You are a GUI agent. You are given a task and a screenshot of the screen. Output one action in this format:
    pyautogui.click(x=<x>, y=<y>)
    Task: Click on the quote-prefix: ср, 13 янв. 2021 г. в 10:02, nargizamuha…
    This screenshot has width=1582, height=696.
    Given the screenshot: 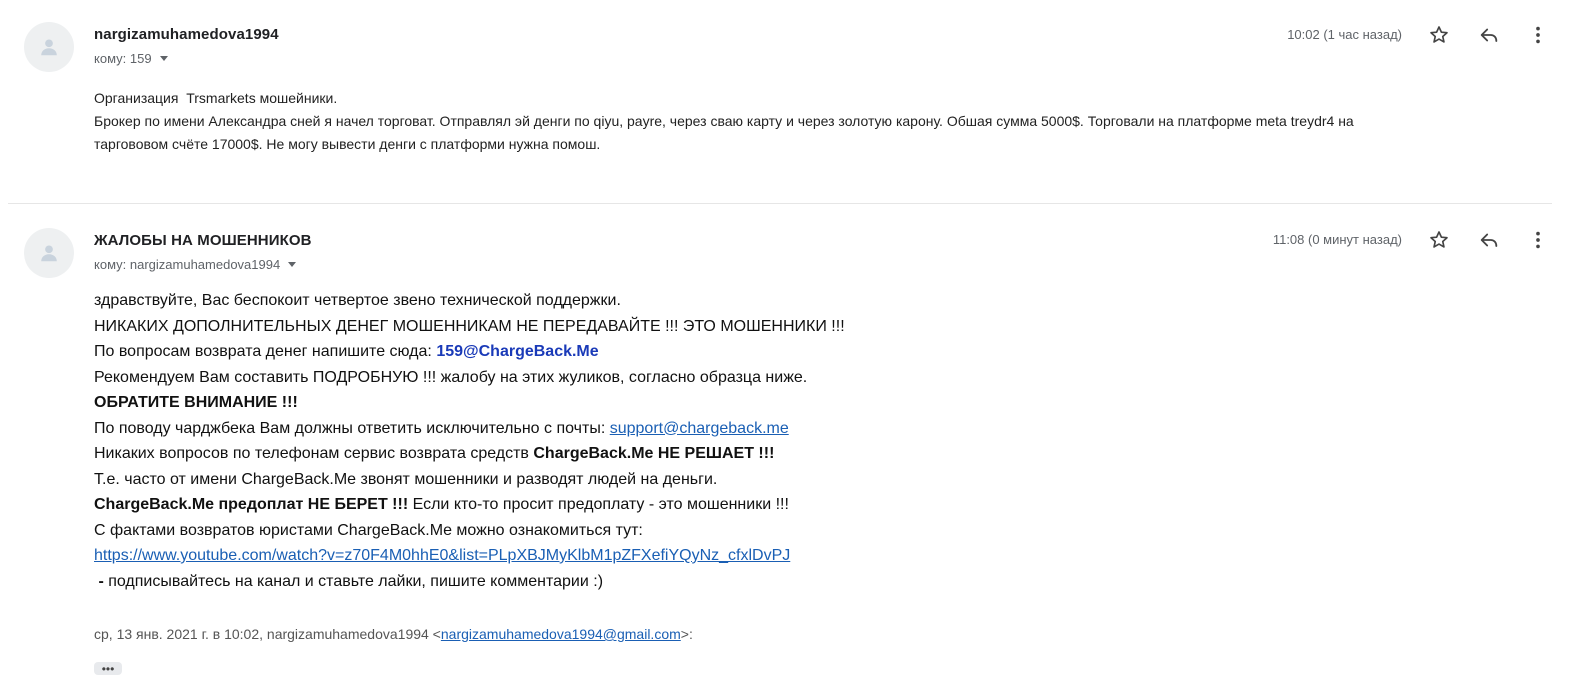 What is the action you would take?
    pyautogui.click(x=267, y=634)
    